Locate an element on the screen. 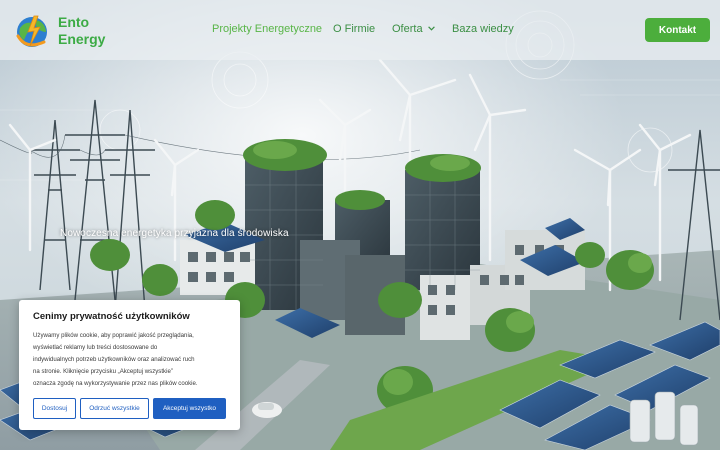  contact-button: Kontakt is located at coordinates (677, 30).